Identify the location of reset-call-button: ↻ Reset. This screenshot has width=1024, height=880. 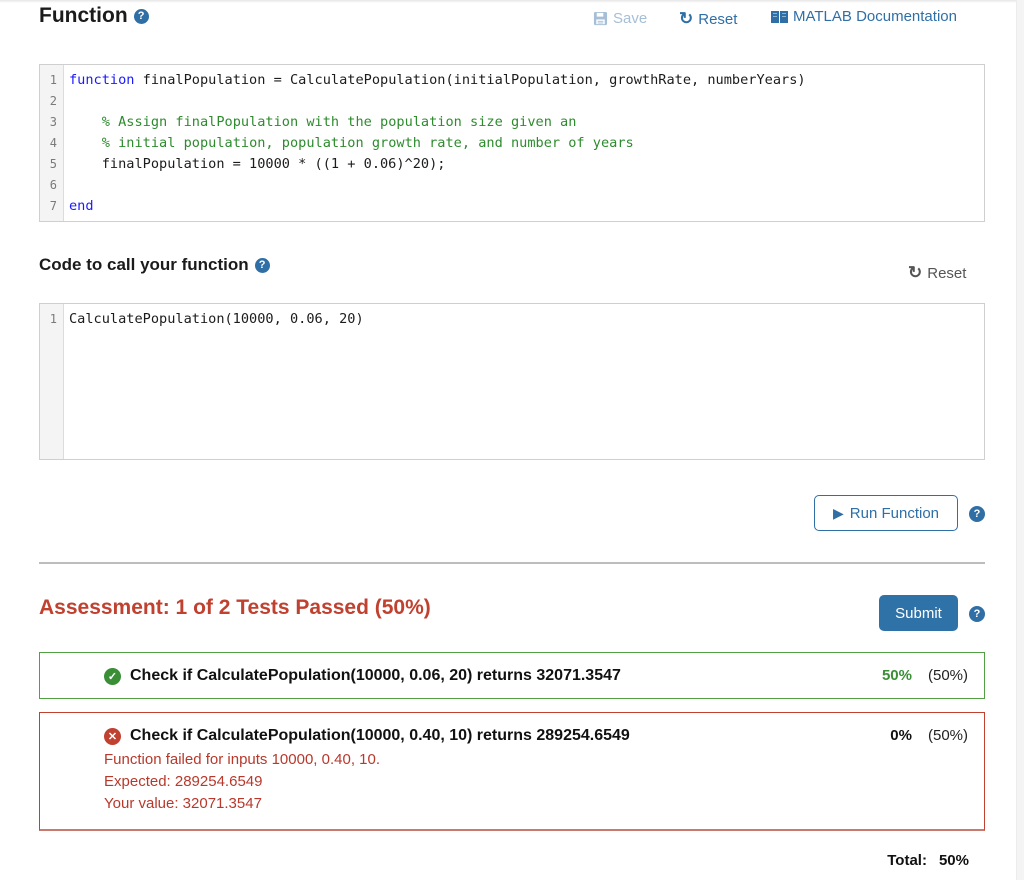
(937, 273).